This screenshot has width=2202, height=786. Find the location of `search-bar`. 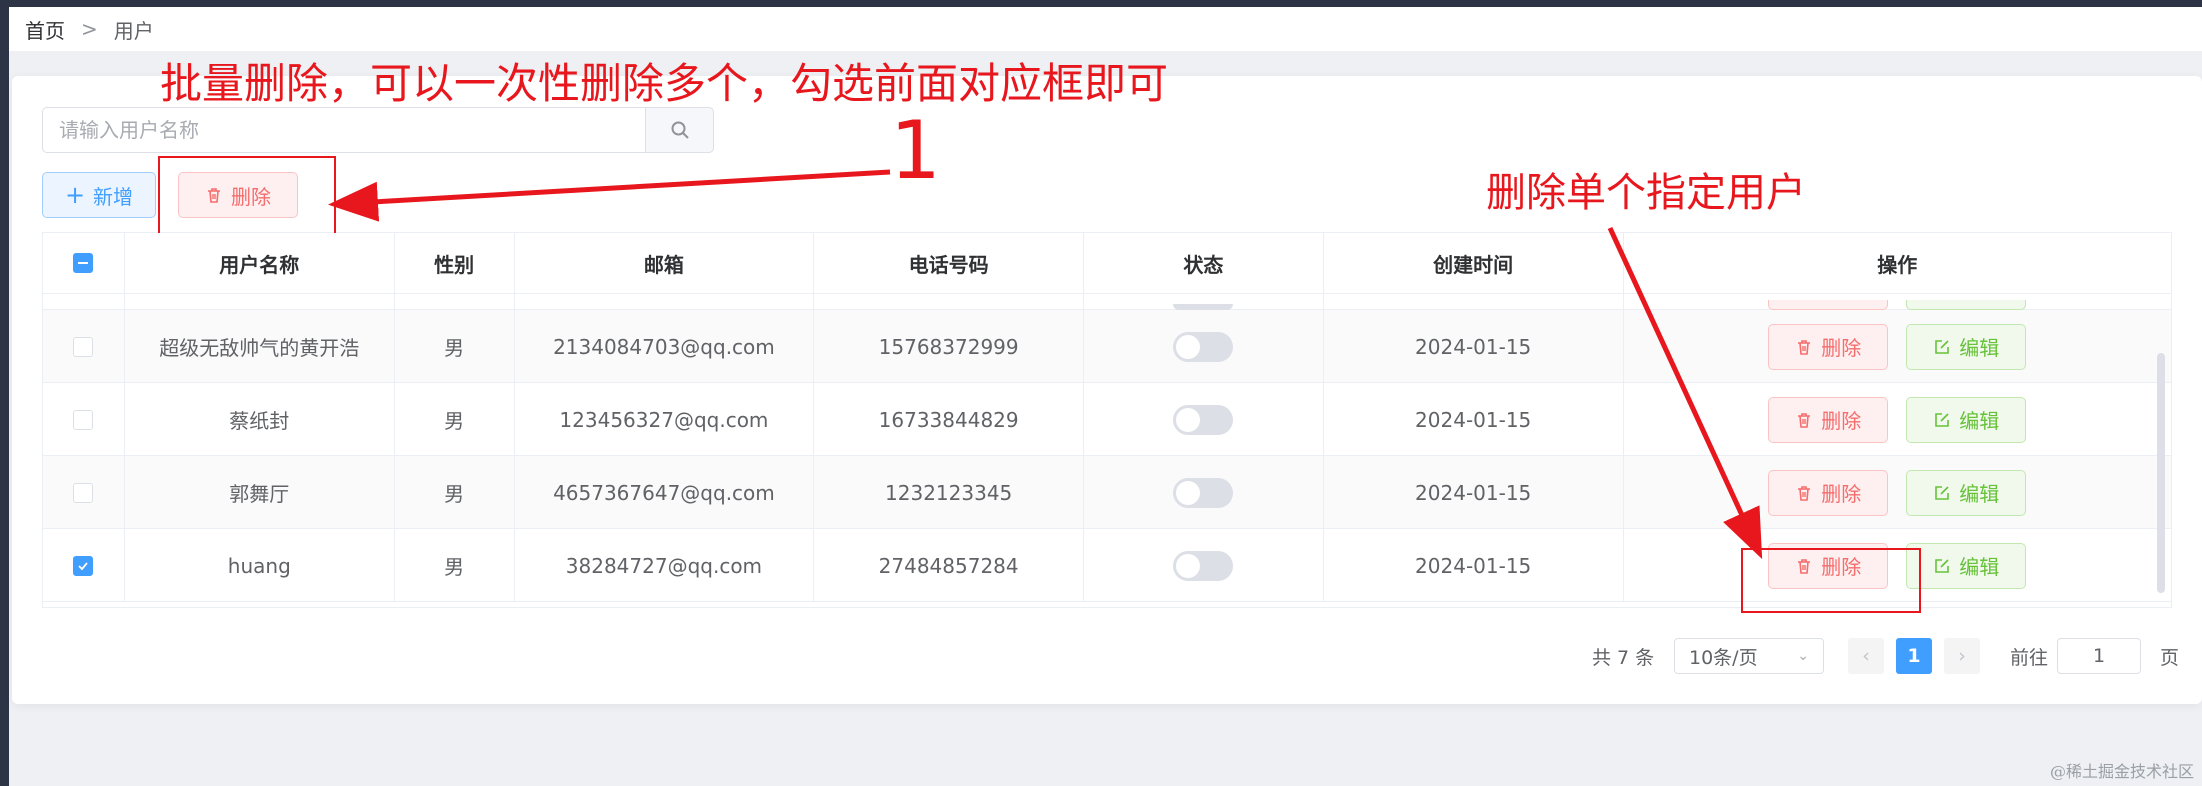

search-bar is located at coordinates (378, 131).